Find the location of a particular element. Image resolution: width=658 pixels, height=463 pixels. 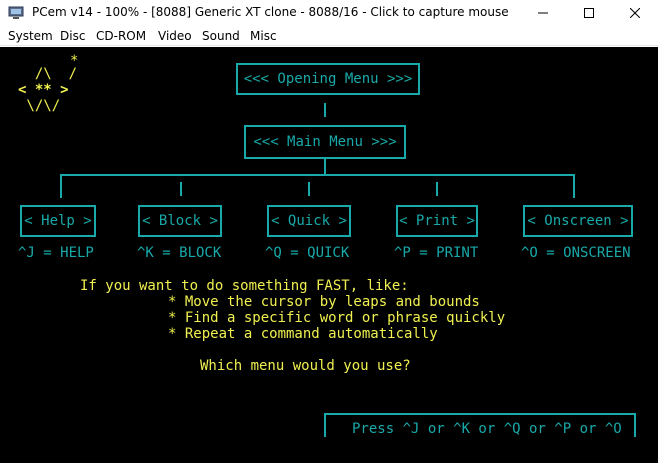

minimize-button is located at coordinates (543, 13).